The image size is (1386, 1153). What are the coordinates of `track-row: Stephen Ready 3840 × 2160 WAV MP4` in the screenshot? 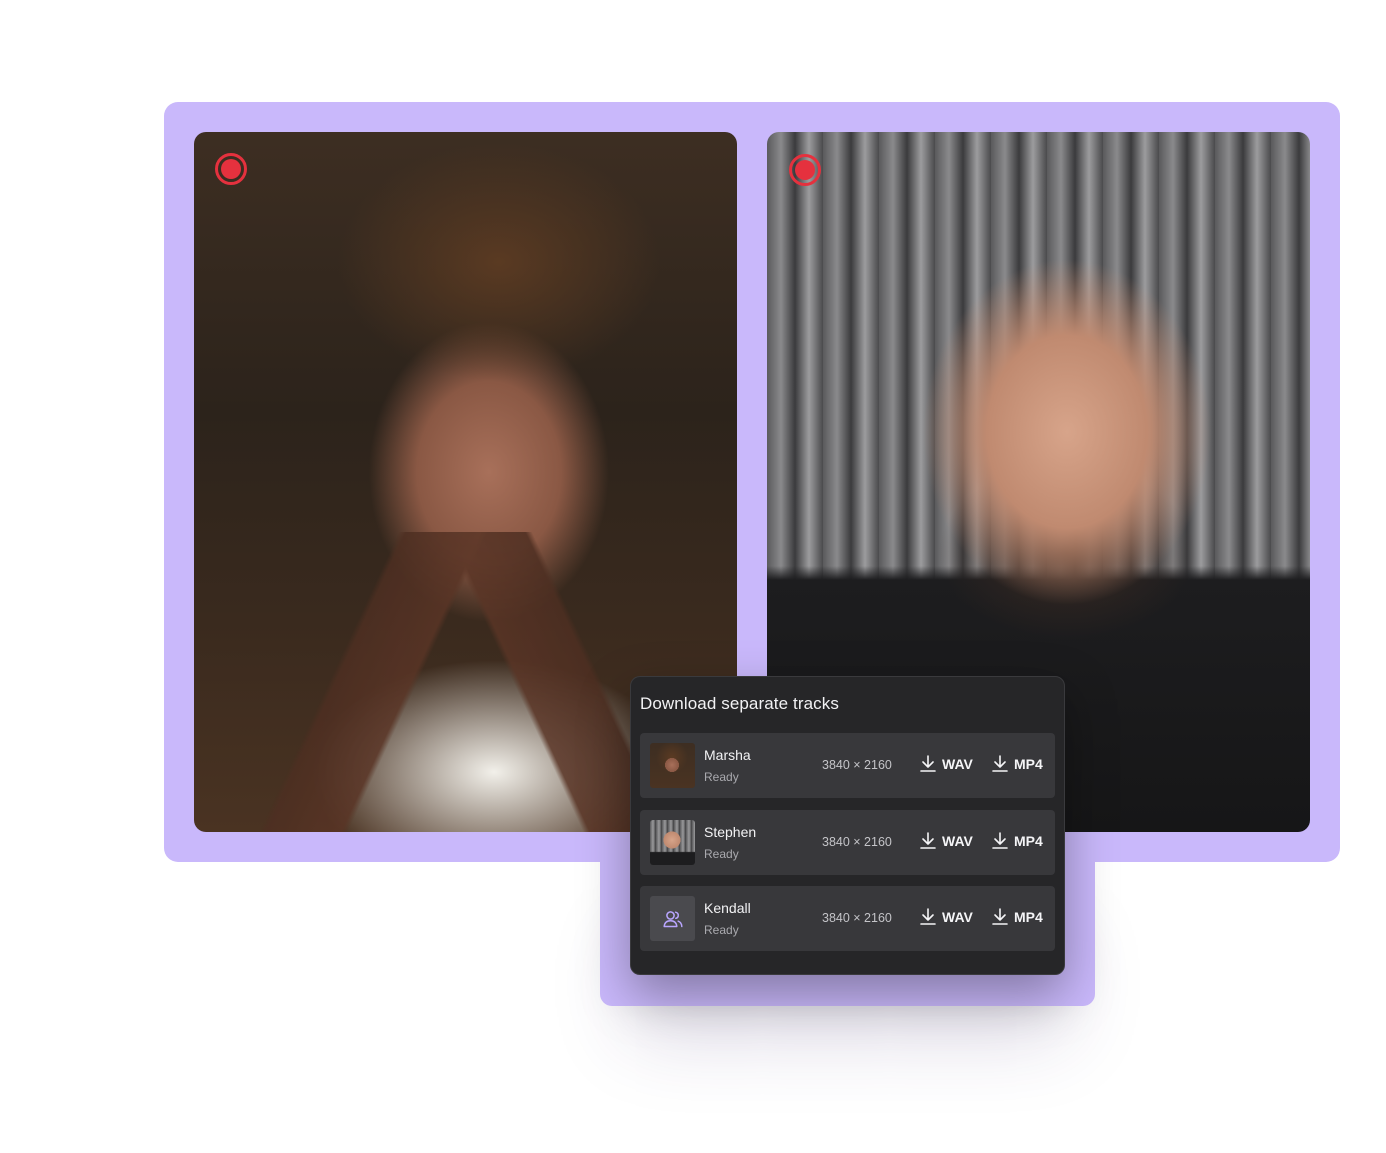 It's located at (847, 842).